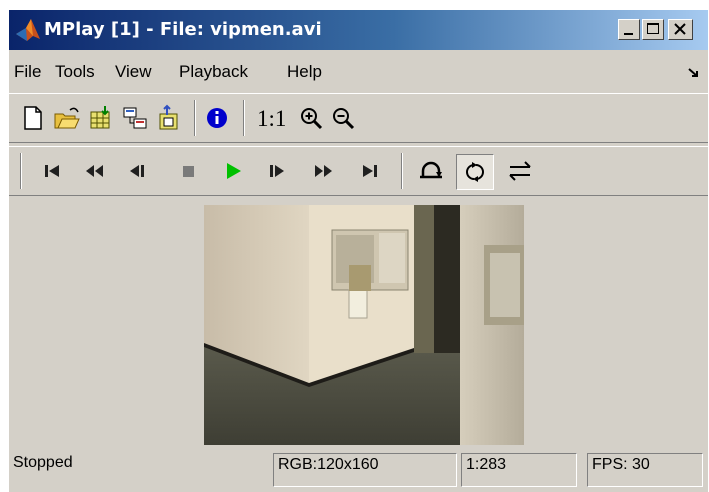  What do you see at coordinates (271, 119) in the screenshot?
I see `zoom-ratio-label: 1:1` at bounding box center [271, 119].